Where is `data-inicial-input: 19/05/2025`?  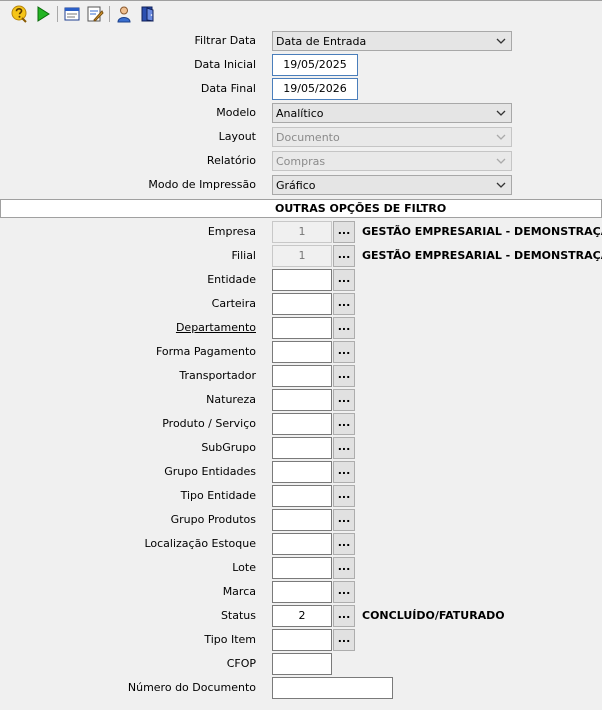
data-inicial-input: 19/05/2025 is located at coordinates (315, 65).